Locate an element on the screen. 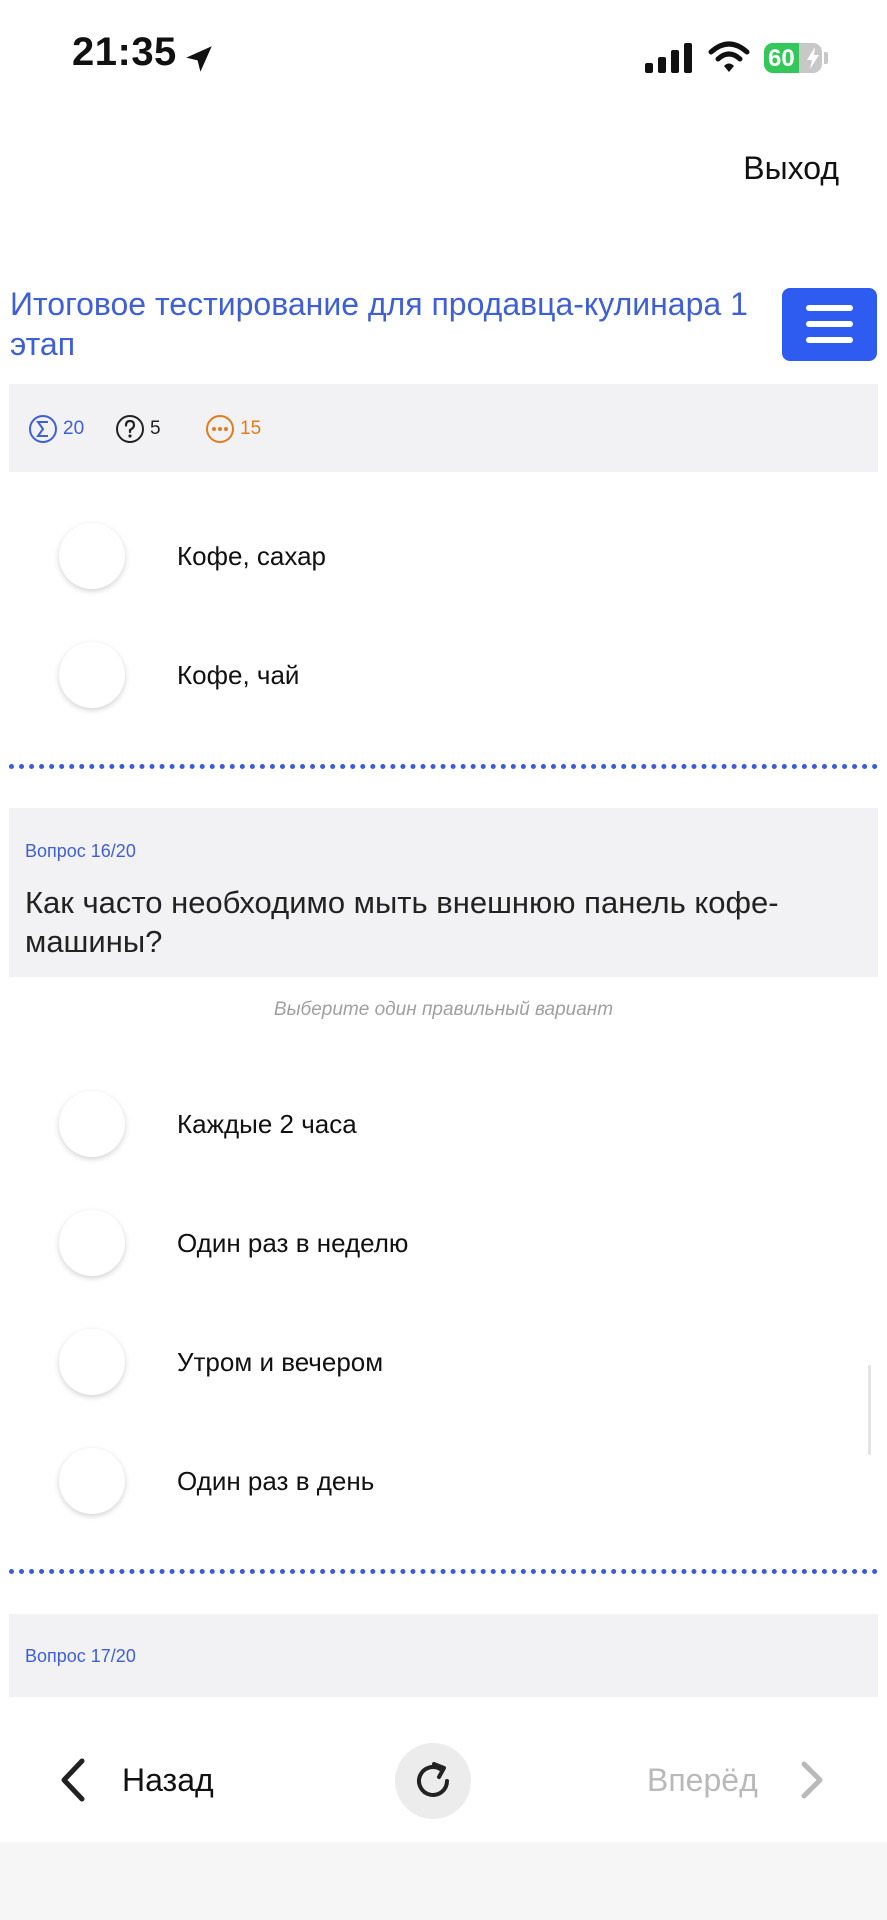 Image resolution: width=887 pixels, height=1920 pixels. reload-icon is located at coordinates (433, 1779).